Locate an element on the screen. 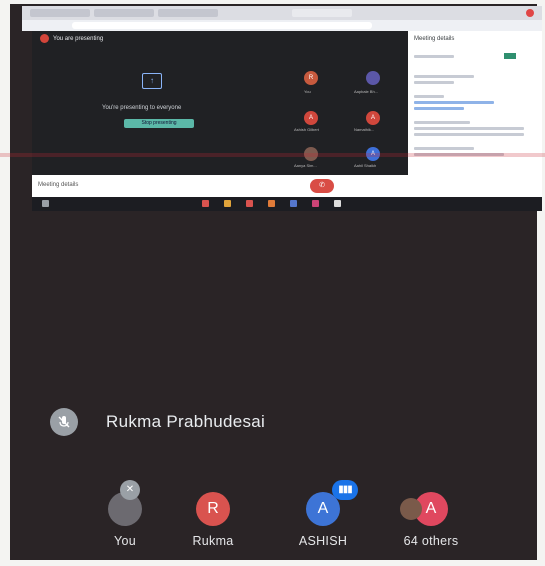 The height and width of the screenshot is (566, 545). presenting-indicator: You are presenting is located at coordinates (71, 38).